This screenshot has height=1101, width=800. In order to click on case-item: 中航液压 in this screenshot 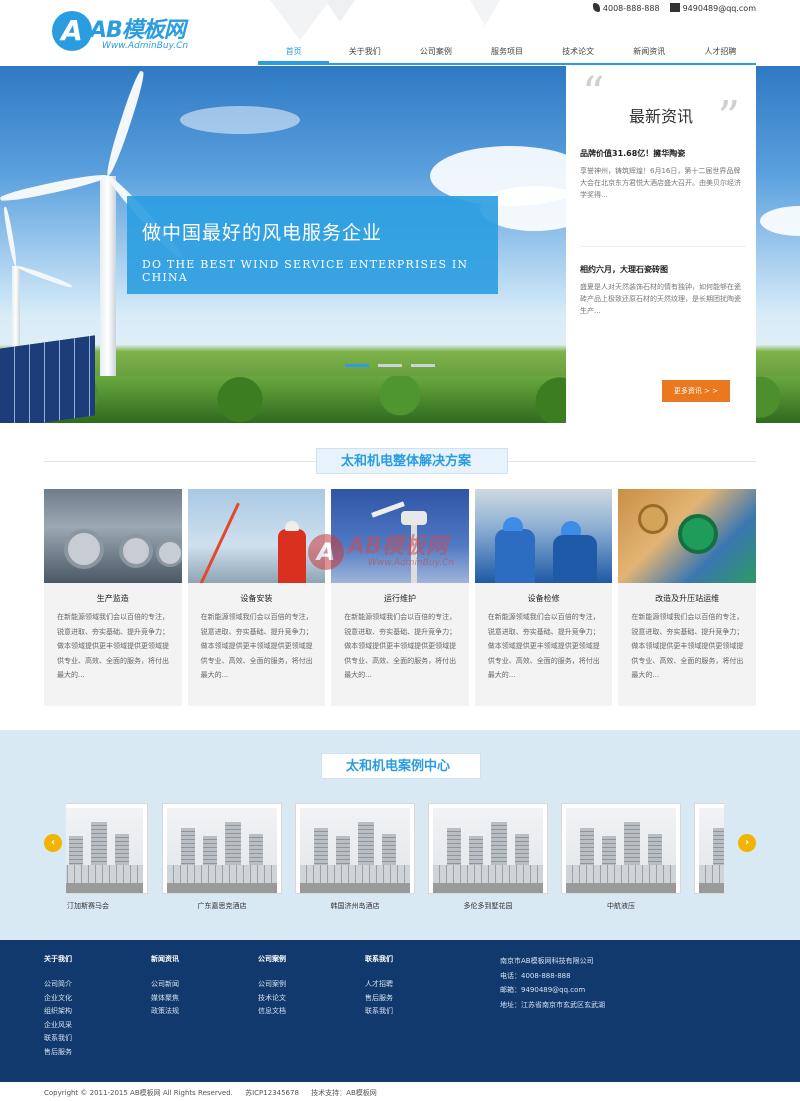, I will do `click(621, 857)`.